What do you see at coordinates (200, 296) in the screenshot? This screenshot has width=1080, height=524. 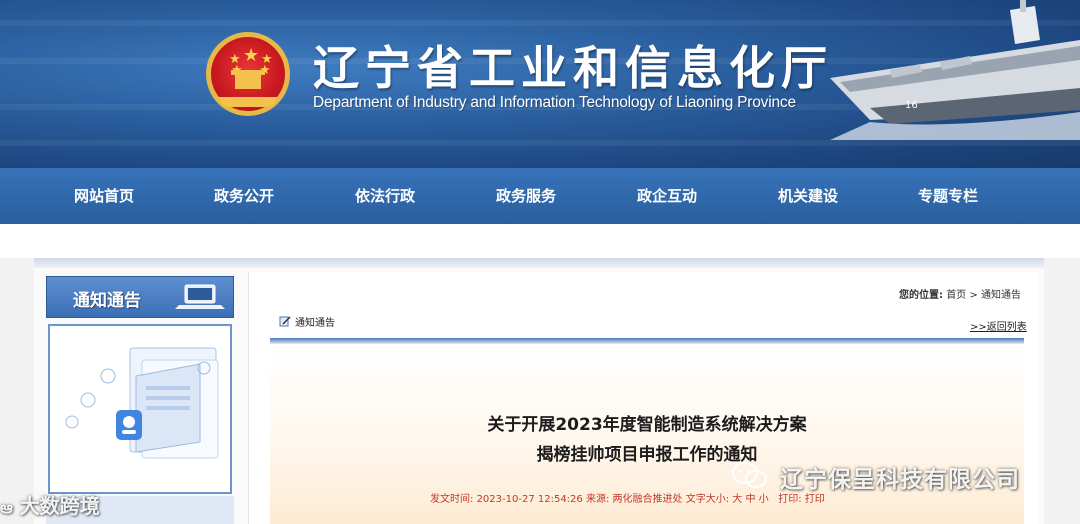 I see `laptop-icon` at bounding box center [200, 296].